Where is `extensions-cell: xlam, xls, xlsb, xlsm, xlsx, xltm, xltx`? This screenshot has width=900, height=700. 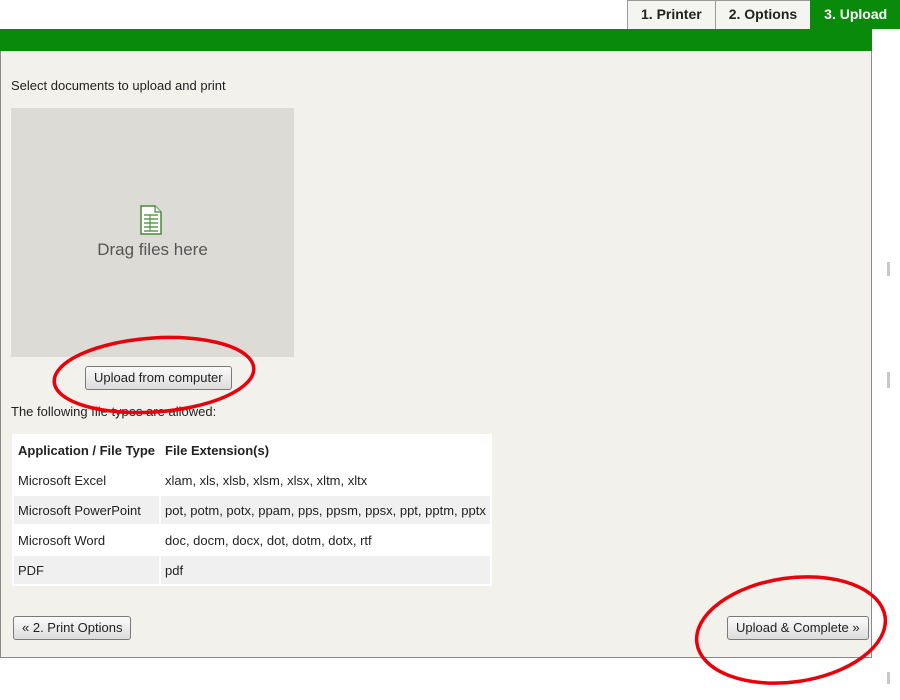 extensions-cell: xlam, xls, xlsb, xlsm, xlsx, xltm, xltx is located at coordinates (325, 480).